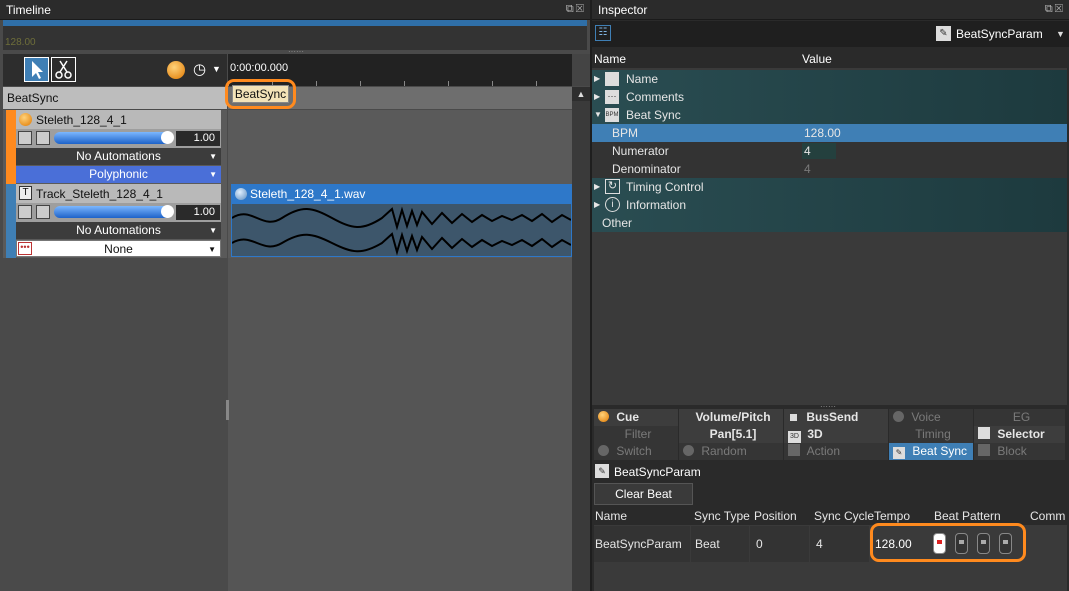 The image size is (1069, 591). I want to click on tab-random: Random, so click(731, 451).